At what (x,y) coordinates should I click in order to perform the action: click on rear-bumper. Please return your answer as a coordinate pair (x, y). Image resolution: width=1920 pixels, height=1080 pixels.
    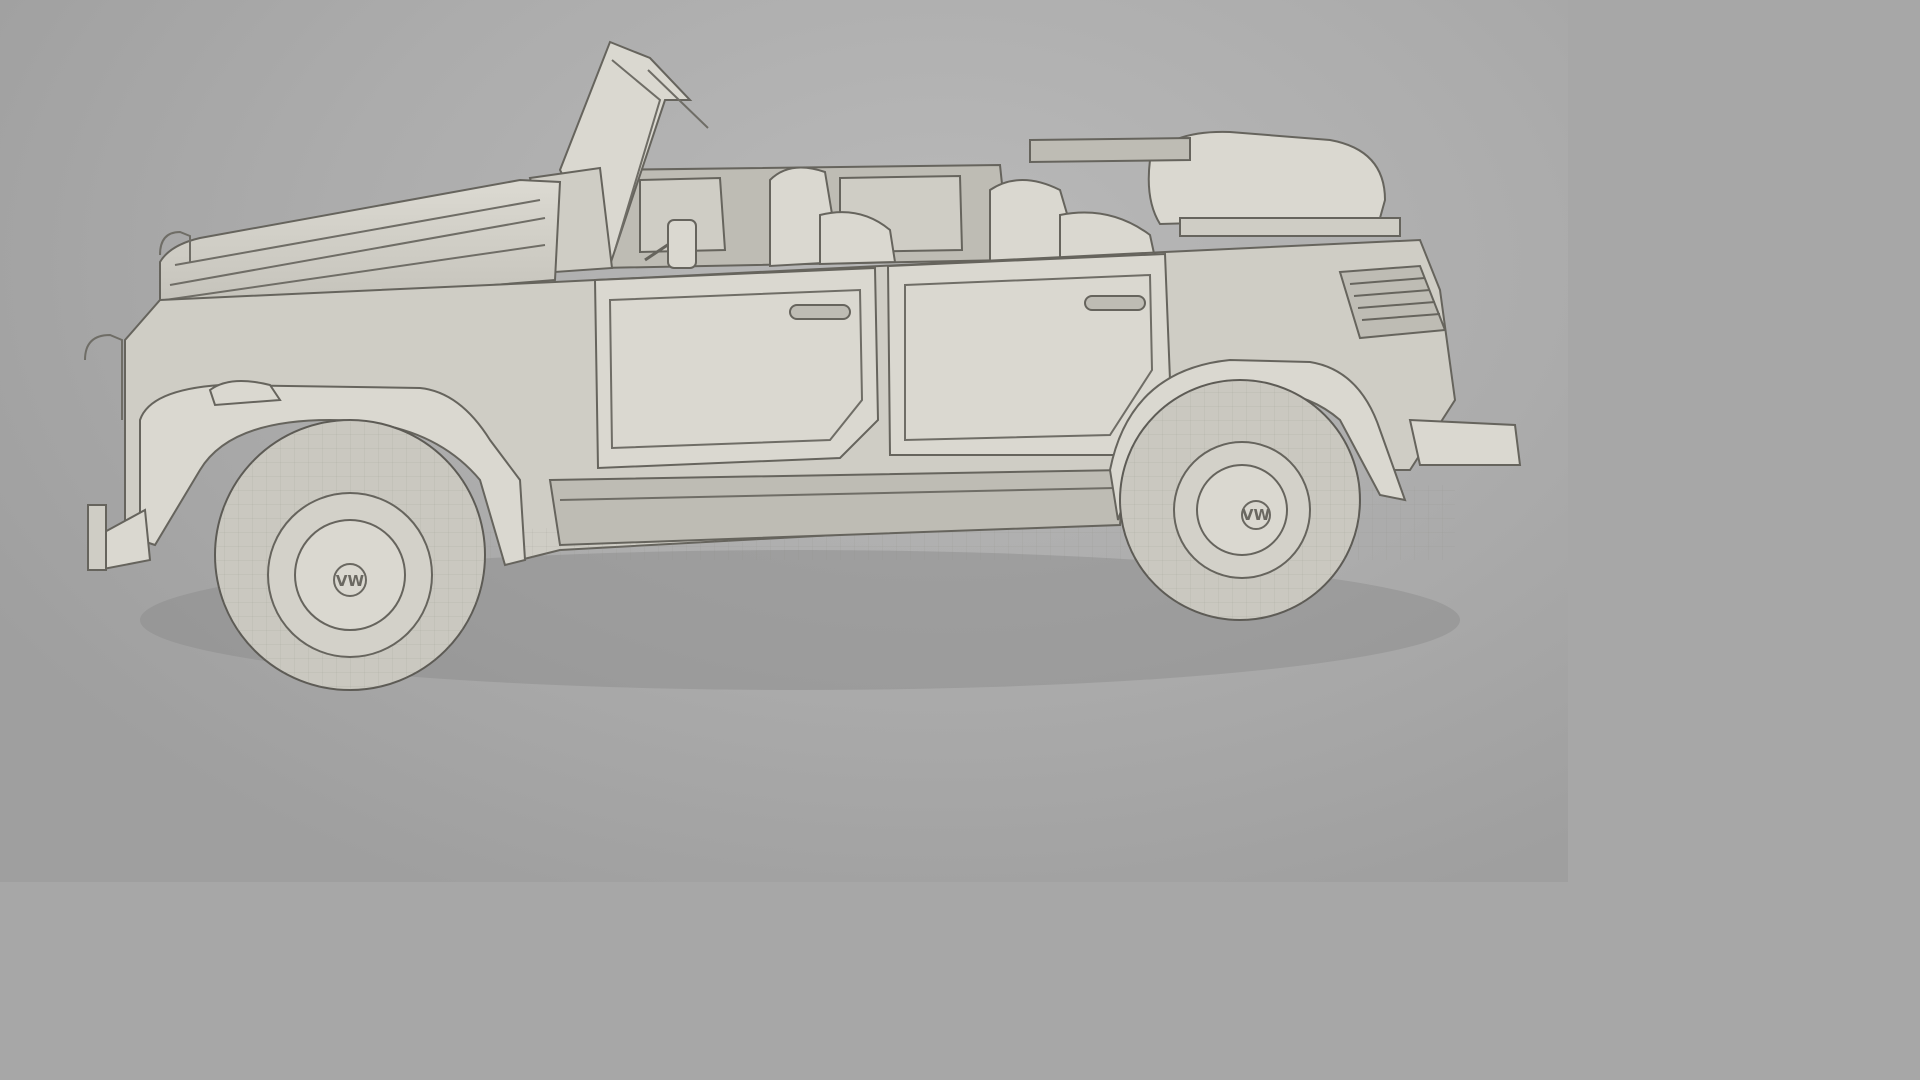
    Looking at the image, I should click on (1465, 442).